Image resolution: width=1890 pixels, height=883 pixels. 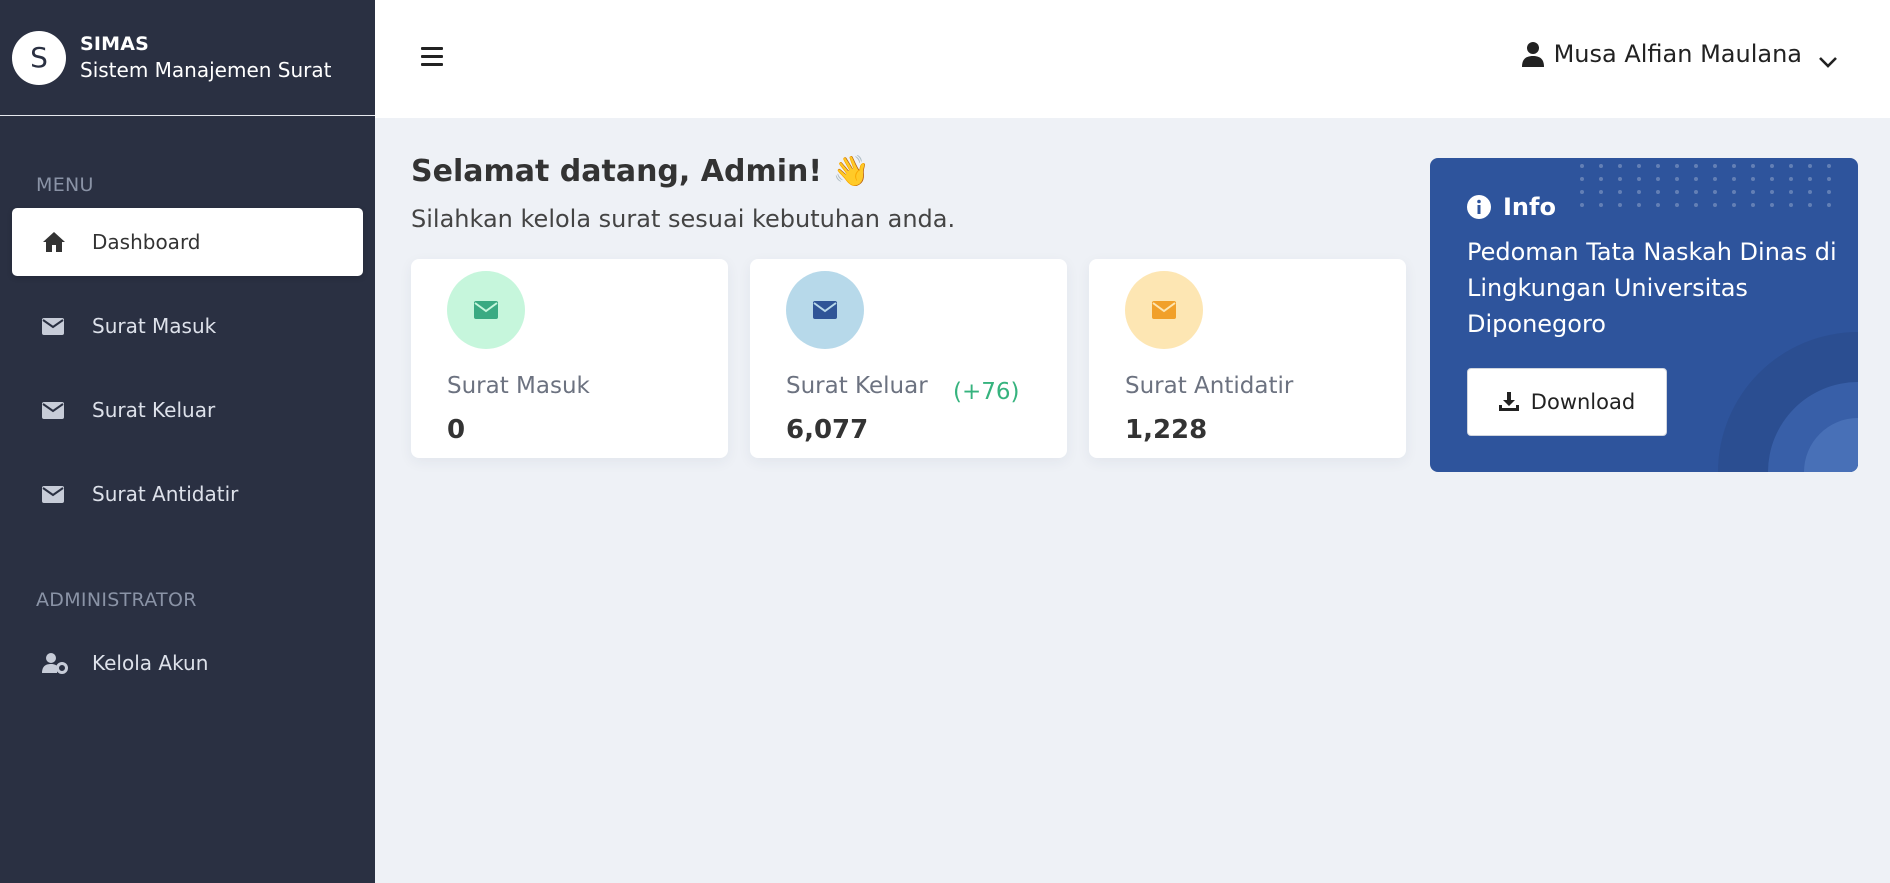 What do you see at coordinates (116, 600) in the screenshot?
I see `admin-section-label: ADMINISTRATOR` at bounding box center [116, 600].